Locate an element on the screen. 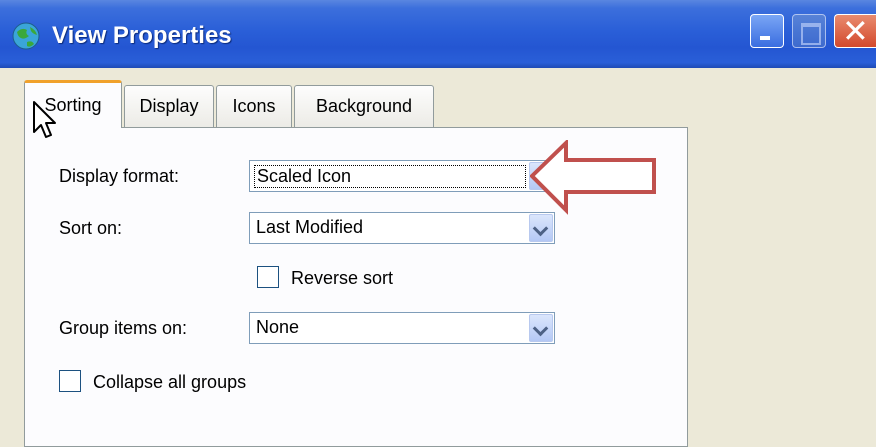 This screenshot has width=876, height=447. group-items-value: None is located at coordinates (278, 327).